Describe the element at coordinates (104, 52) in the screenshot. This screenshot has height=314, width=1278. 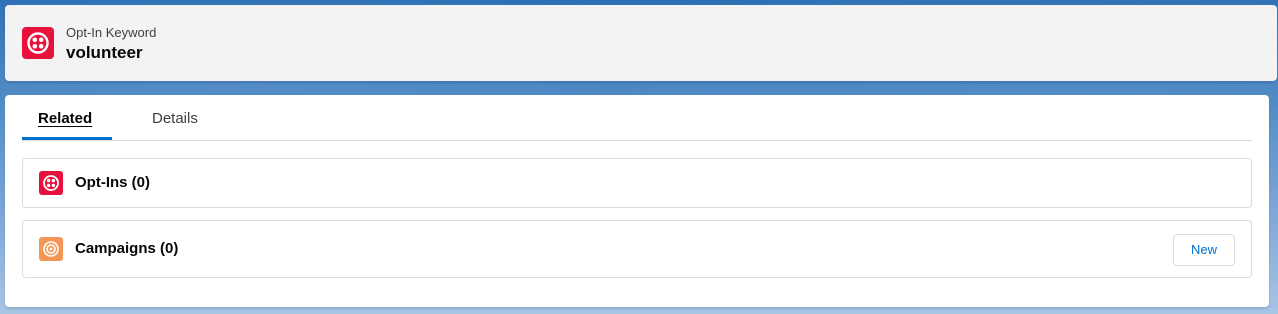
I see `record-title: volunteer` at that location.